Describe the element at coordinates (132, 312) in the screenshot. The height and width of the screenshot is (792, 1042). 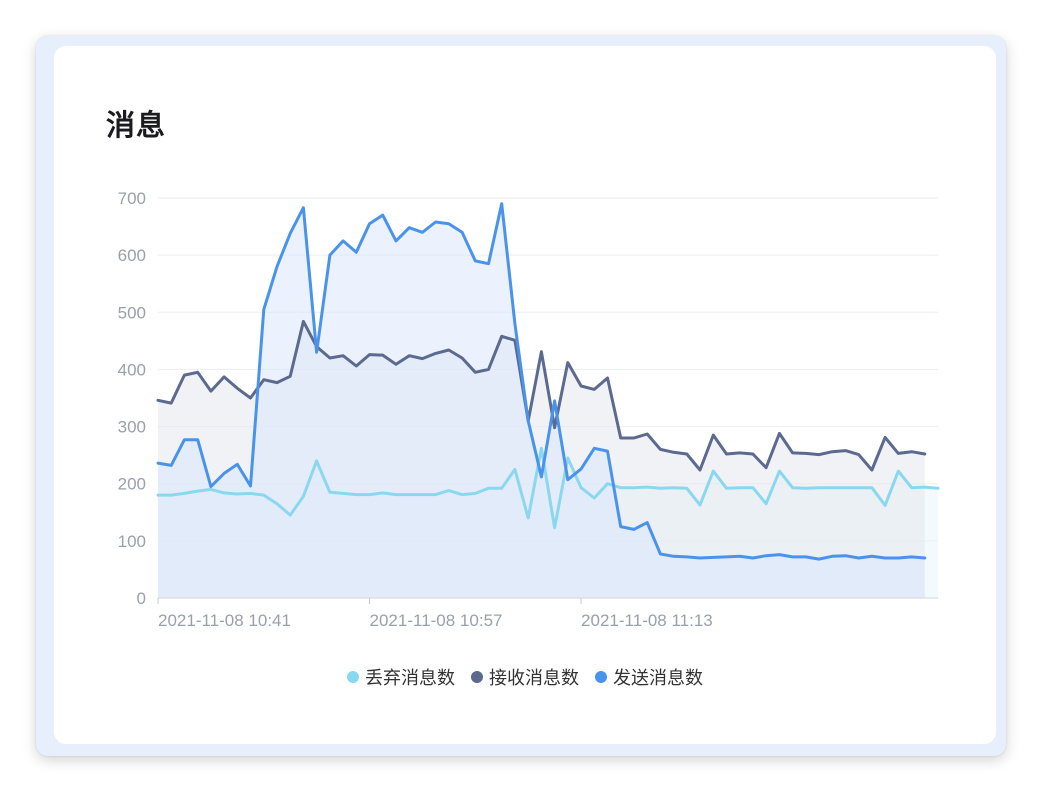
I see `y-tick-label: 500` at that location.